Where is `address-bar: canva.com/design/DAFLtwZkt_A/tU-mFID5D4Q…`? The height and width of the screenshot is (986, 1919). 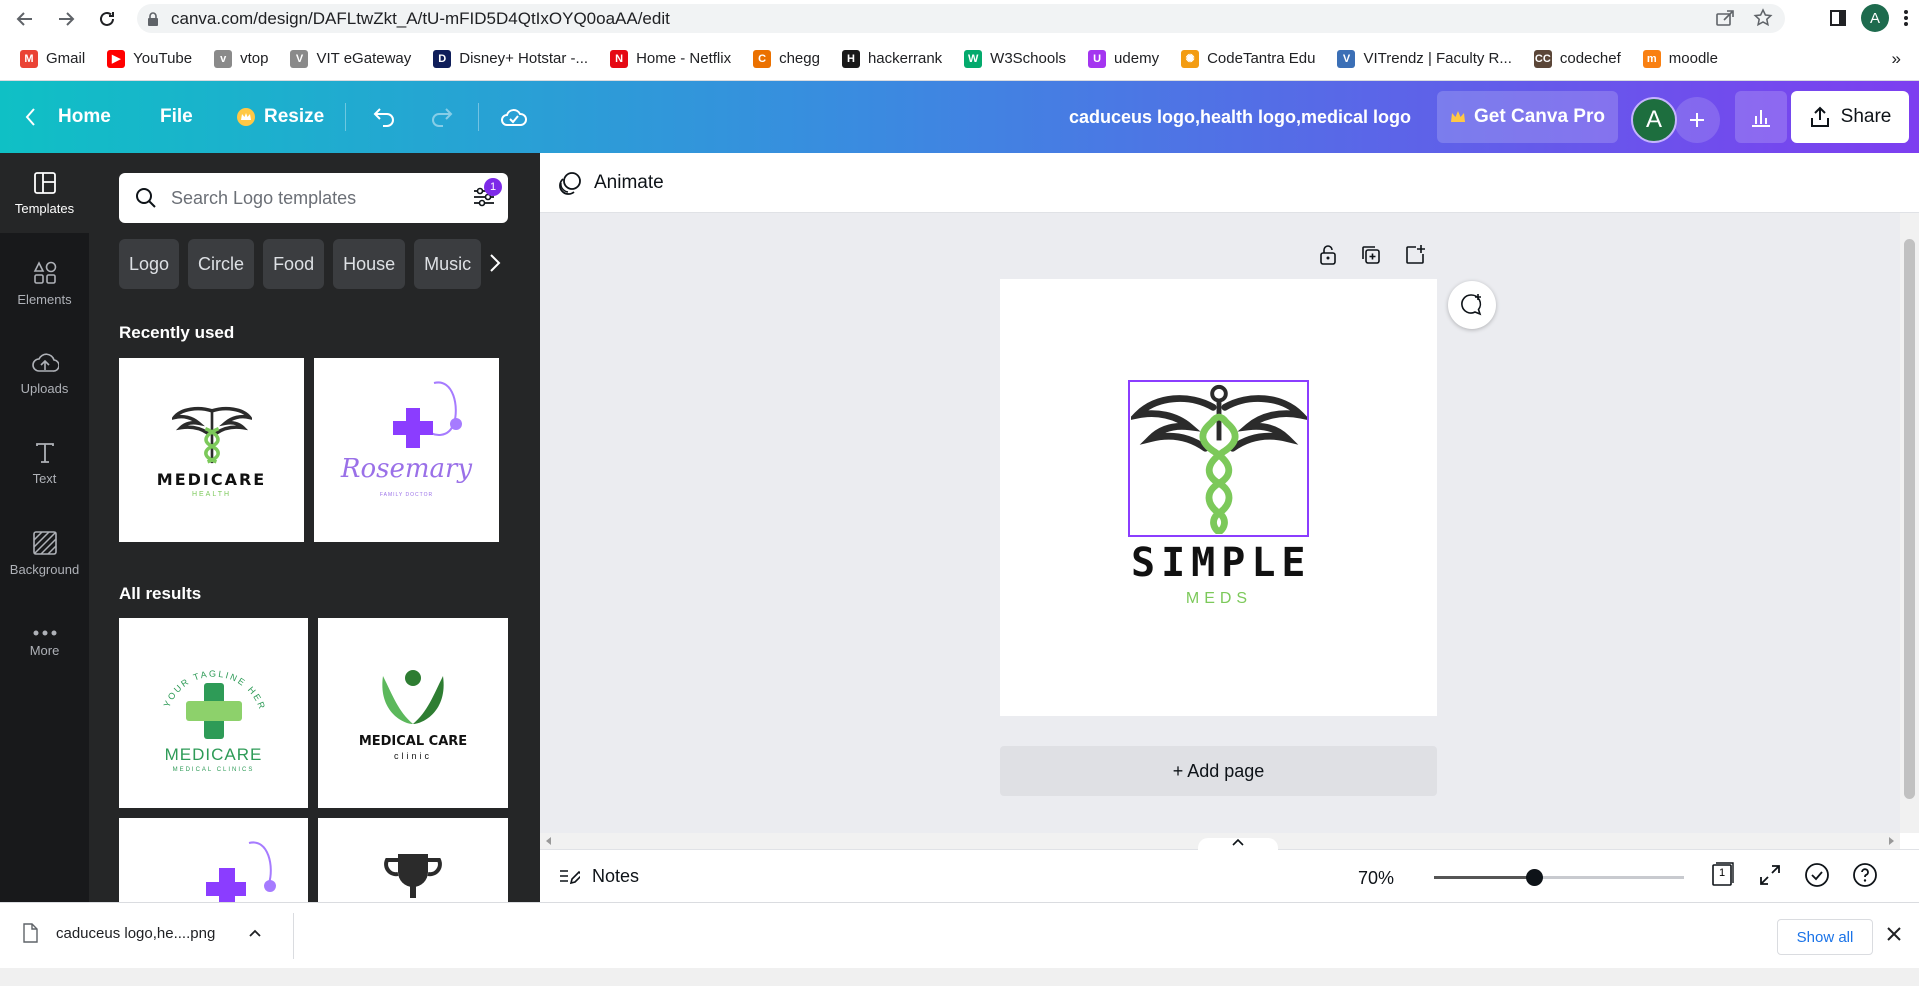 address-bar: canva.com/design/DAFLtwZkt_A/tU-mFID5D4Q… is located at coordinates (961, 18).